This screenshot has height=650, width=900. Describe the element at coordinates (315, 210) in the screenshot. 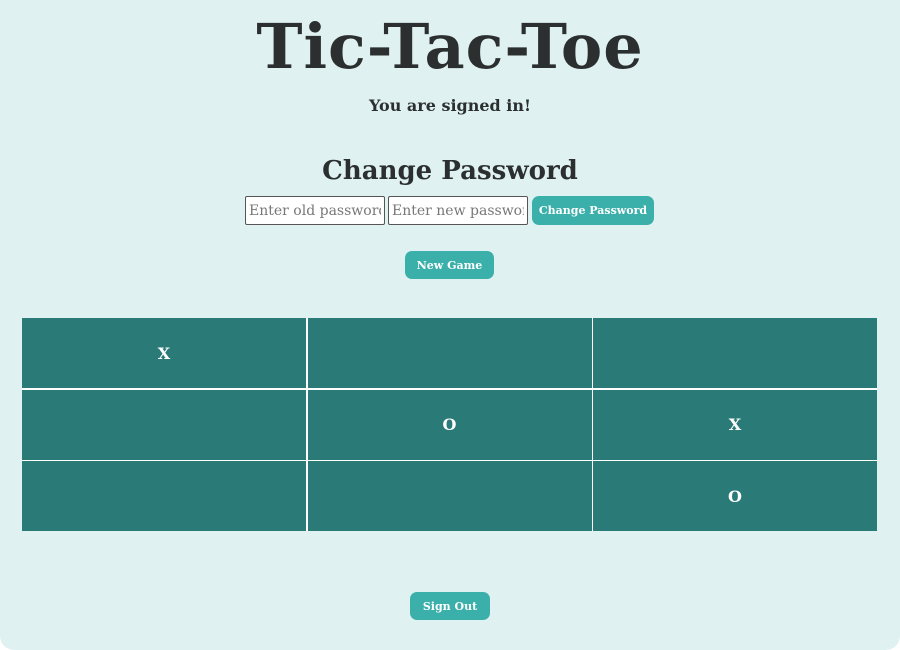

I see `old-password-input` at that location.